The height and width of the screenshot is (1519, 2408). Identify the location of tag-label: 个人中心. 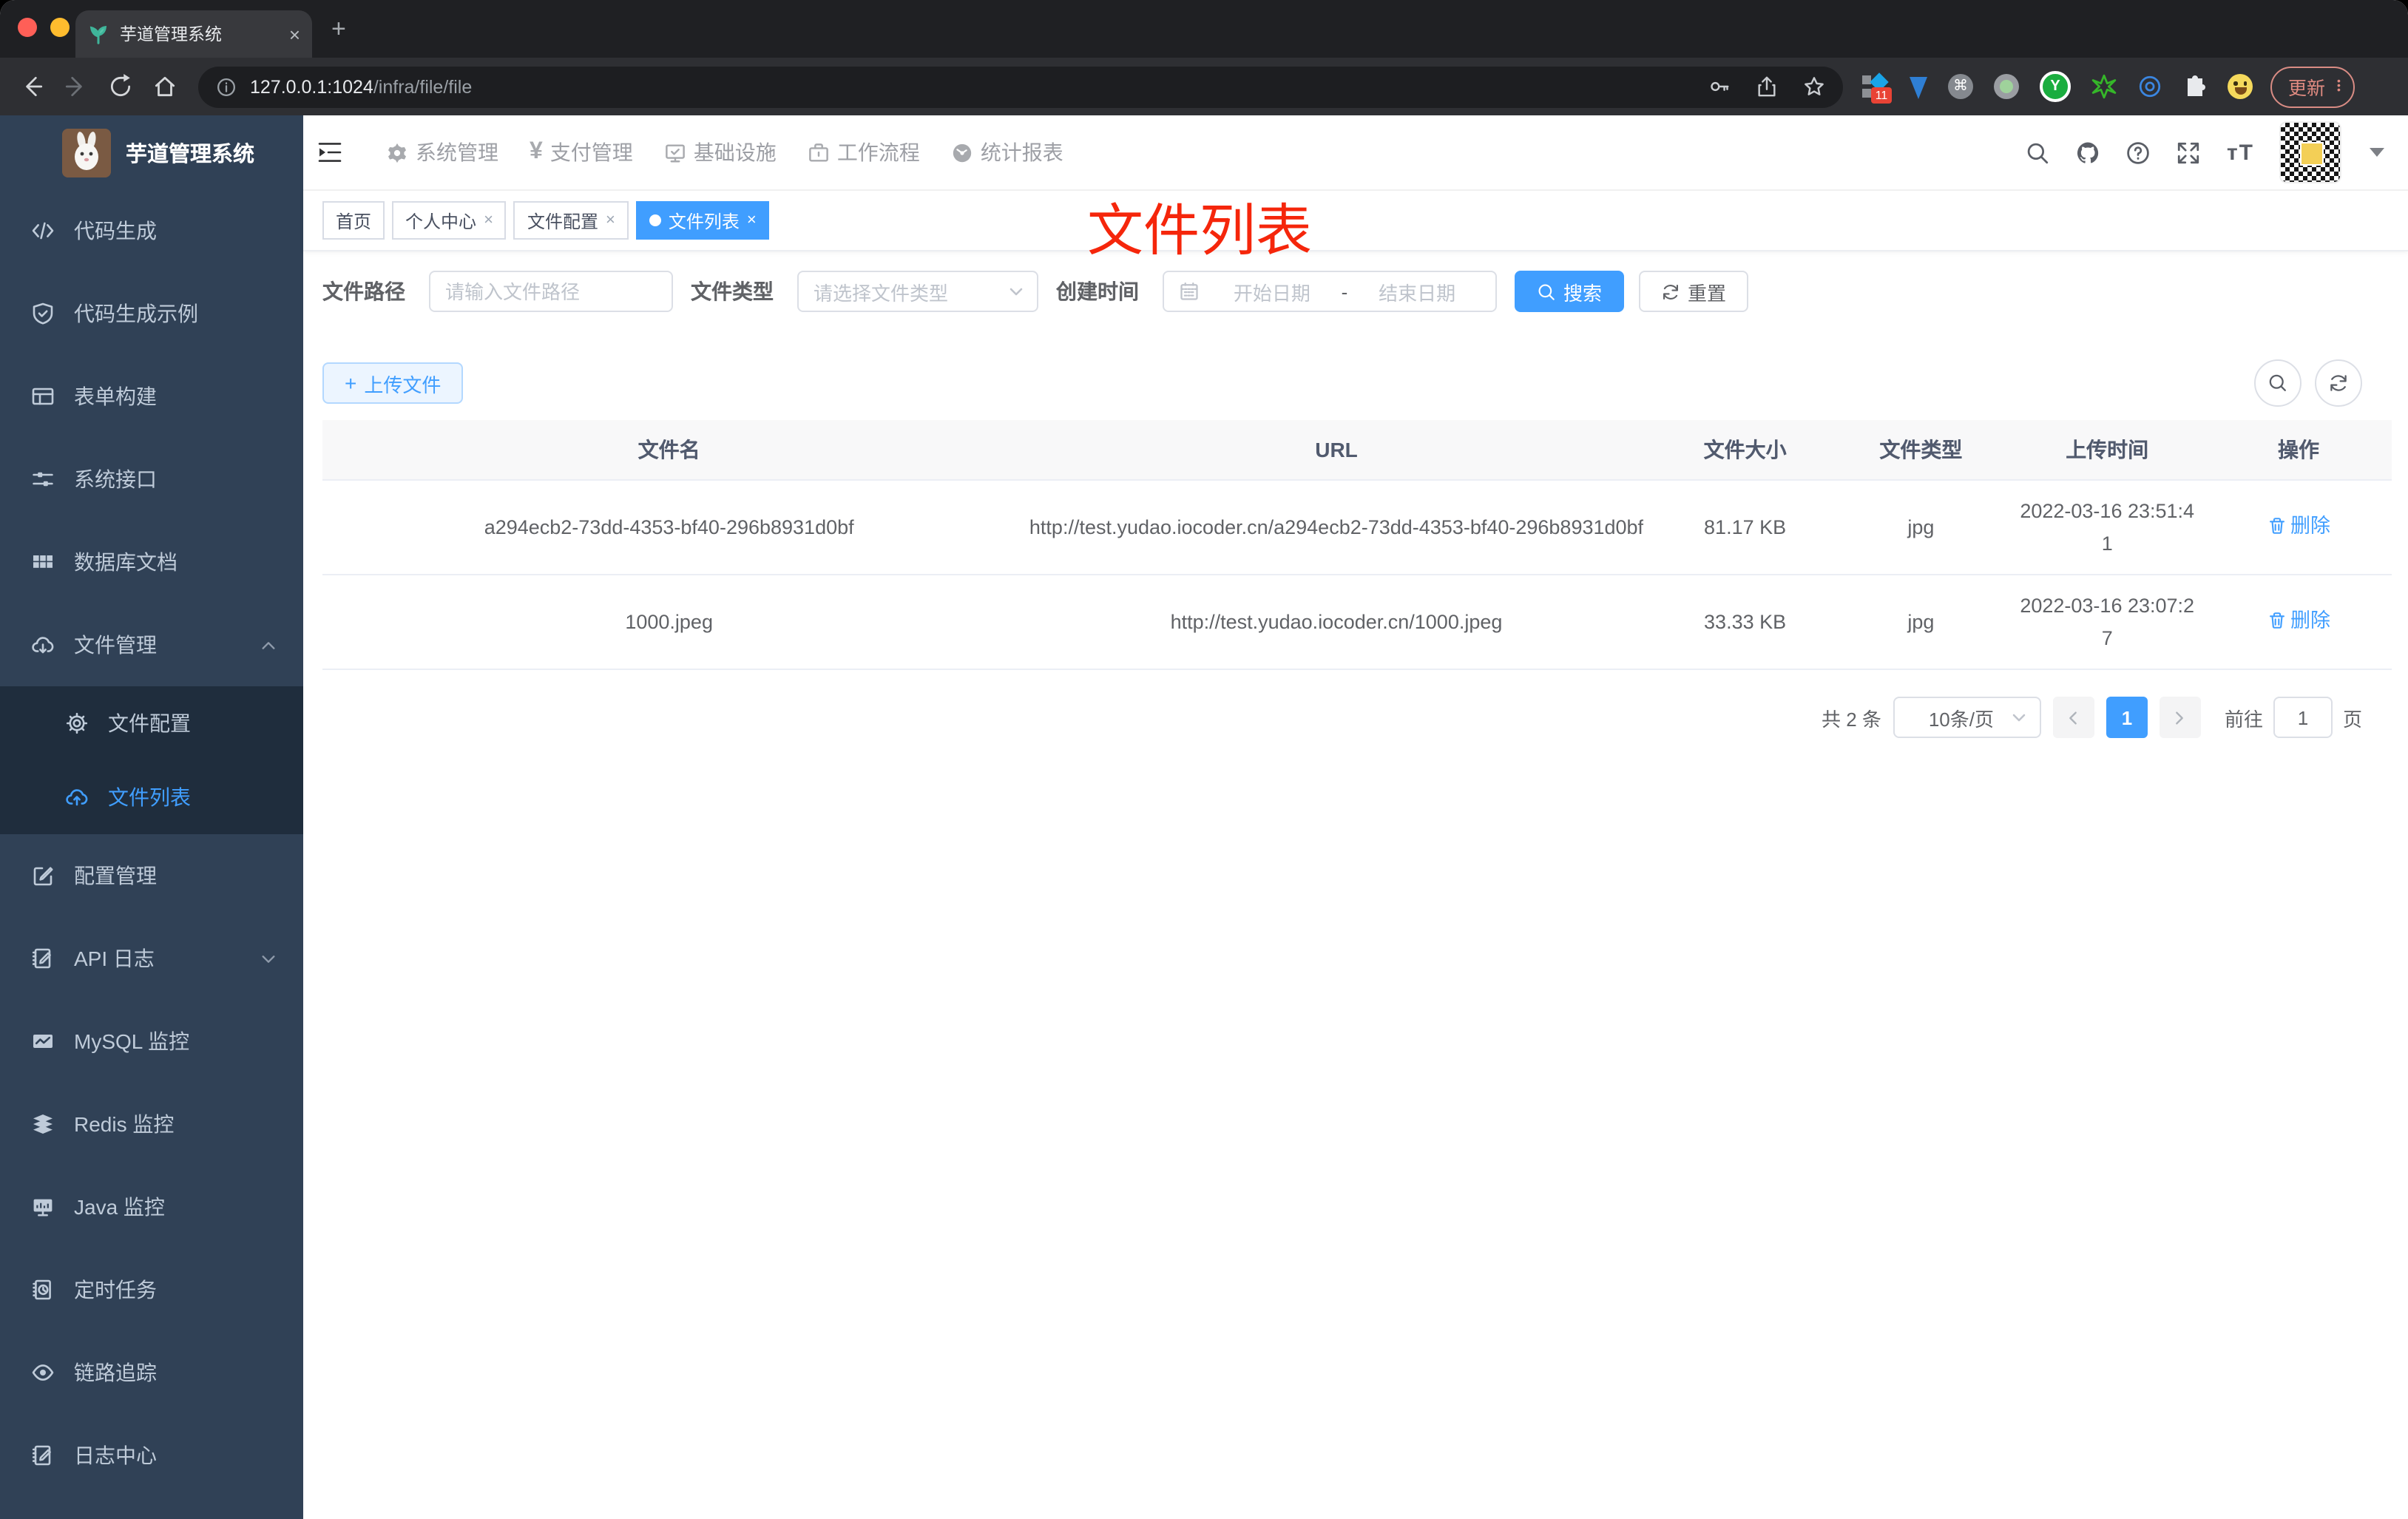
(441, 221).